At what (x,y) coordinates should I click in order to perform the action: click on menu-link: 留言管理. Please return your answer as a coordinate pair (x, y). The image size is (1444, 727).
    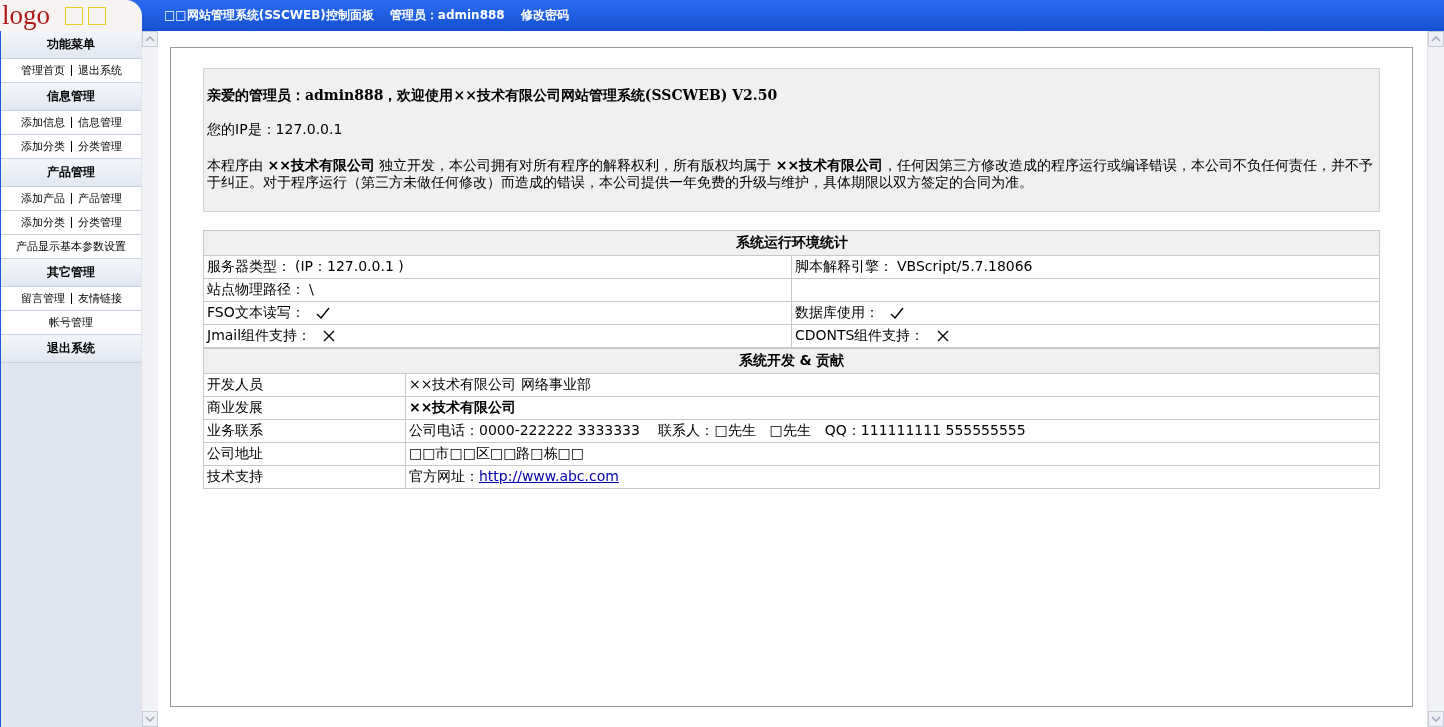
    Looking at the image, I should click on (42, 298).